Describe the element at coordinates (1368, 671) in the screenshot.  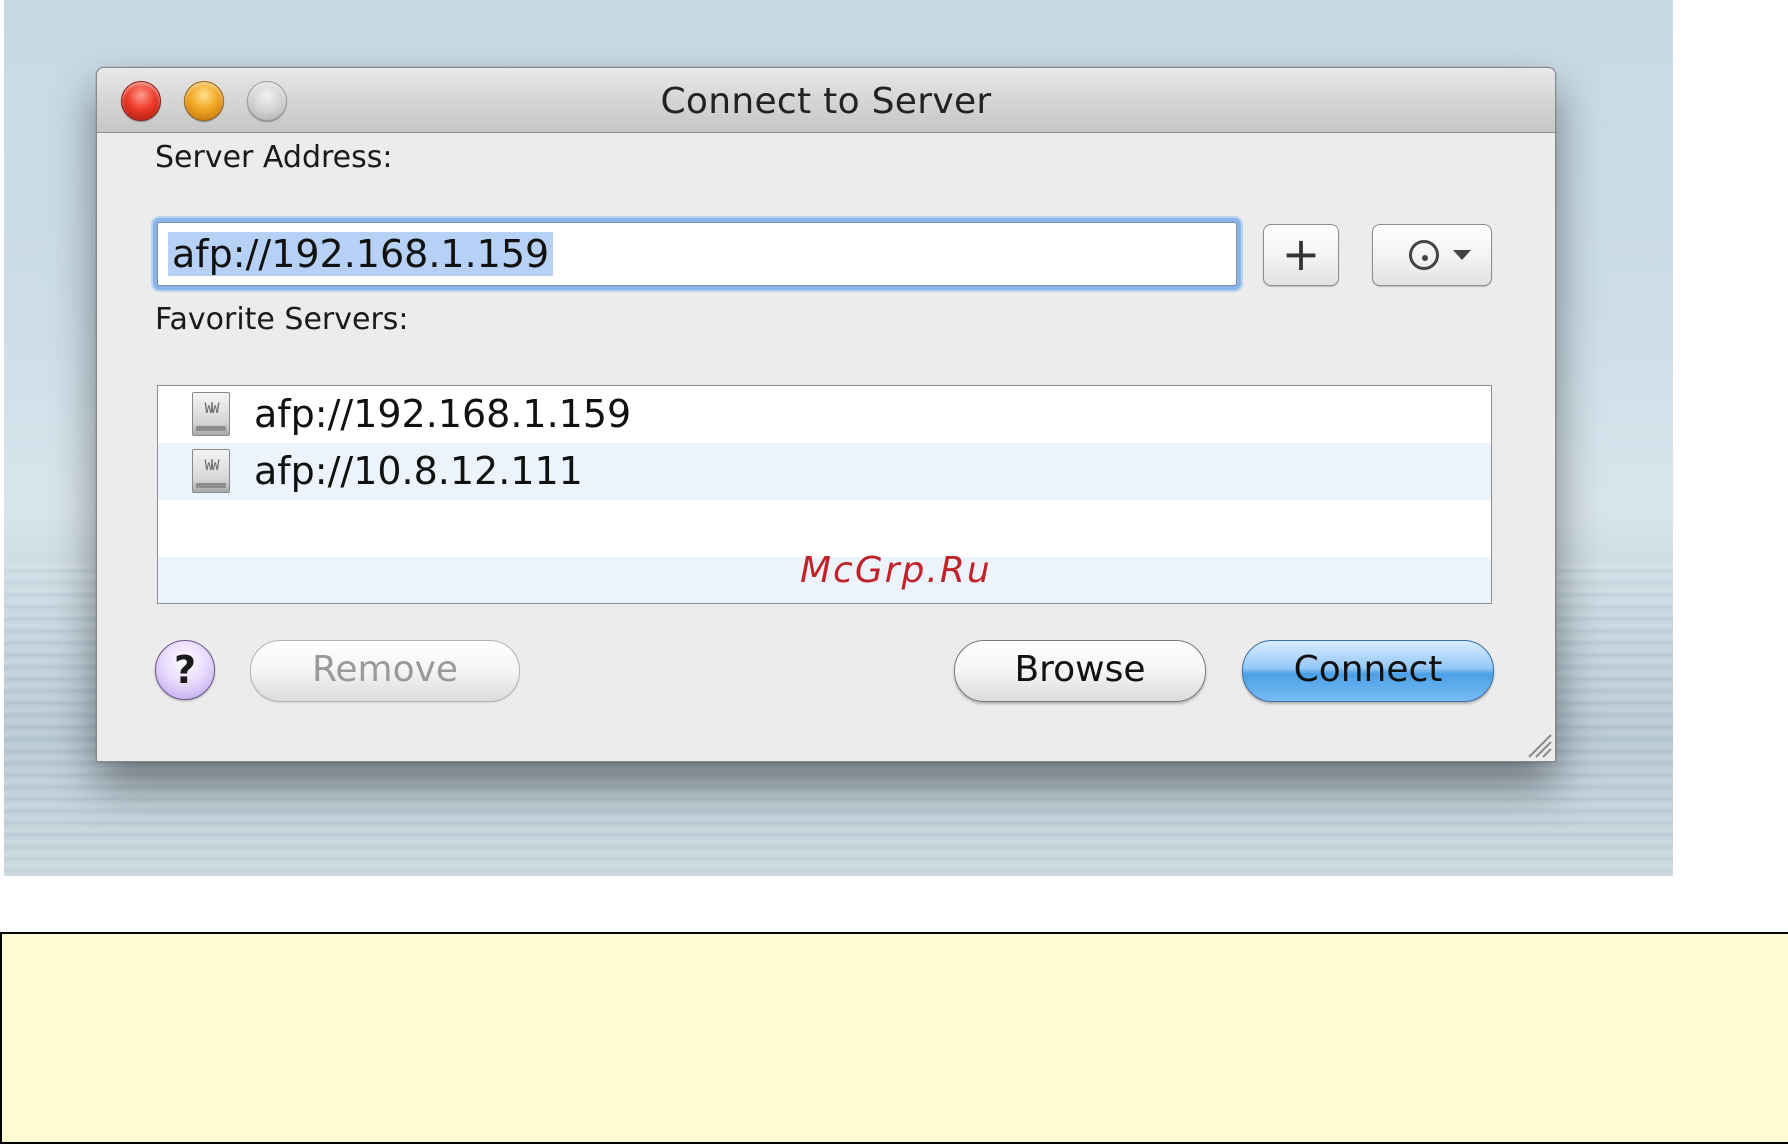
I see `connect-button: Connect` at that location.